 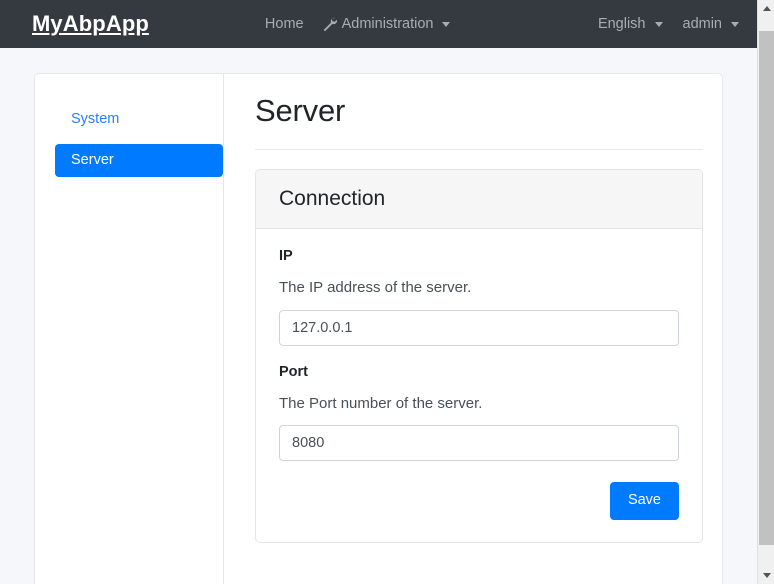 What do you see at coordinates (129, 140) in the screenshot?
I see `settings-nav-list: System Server` at bounding box center [129, 140].